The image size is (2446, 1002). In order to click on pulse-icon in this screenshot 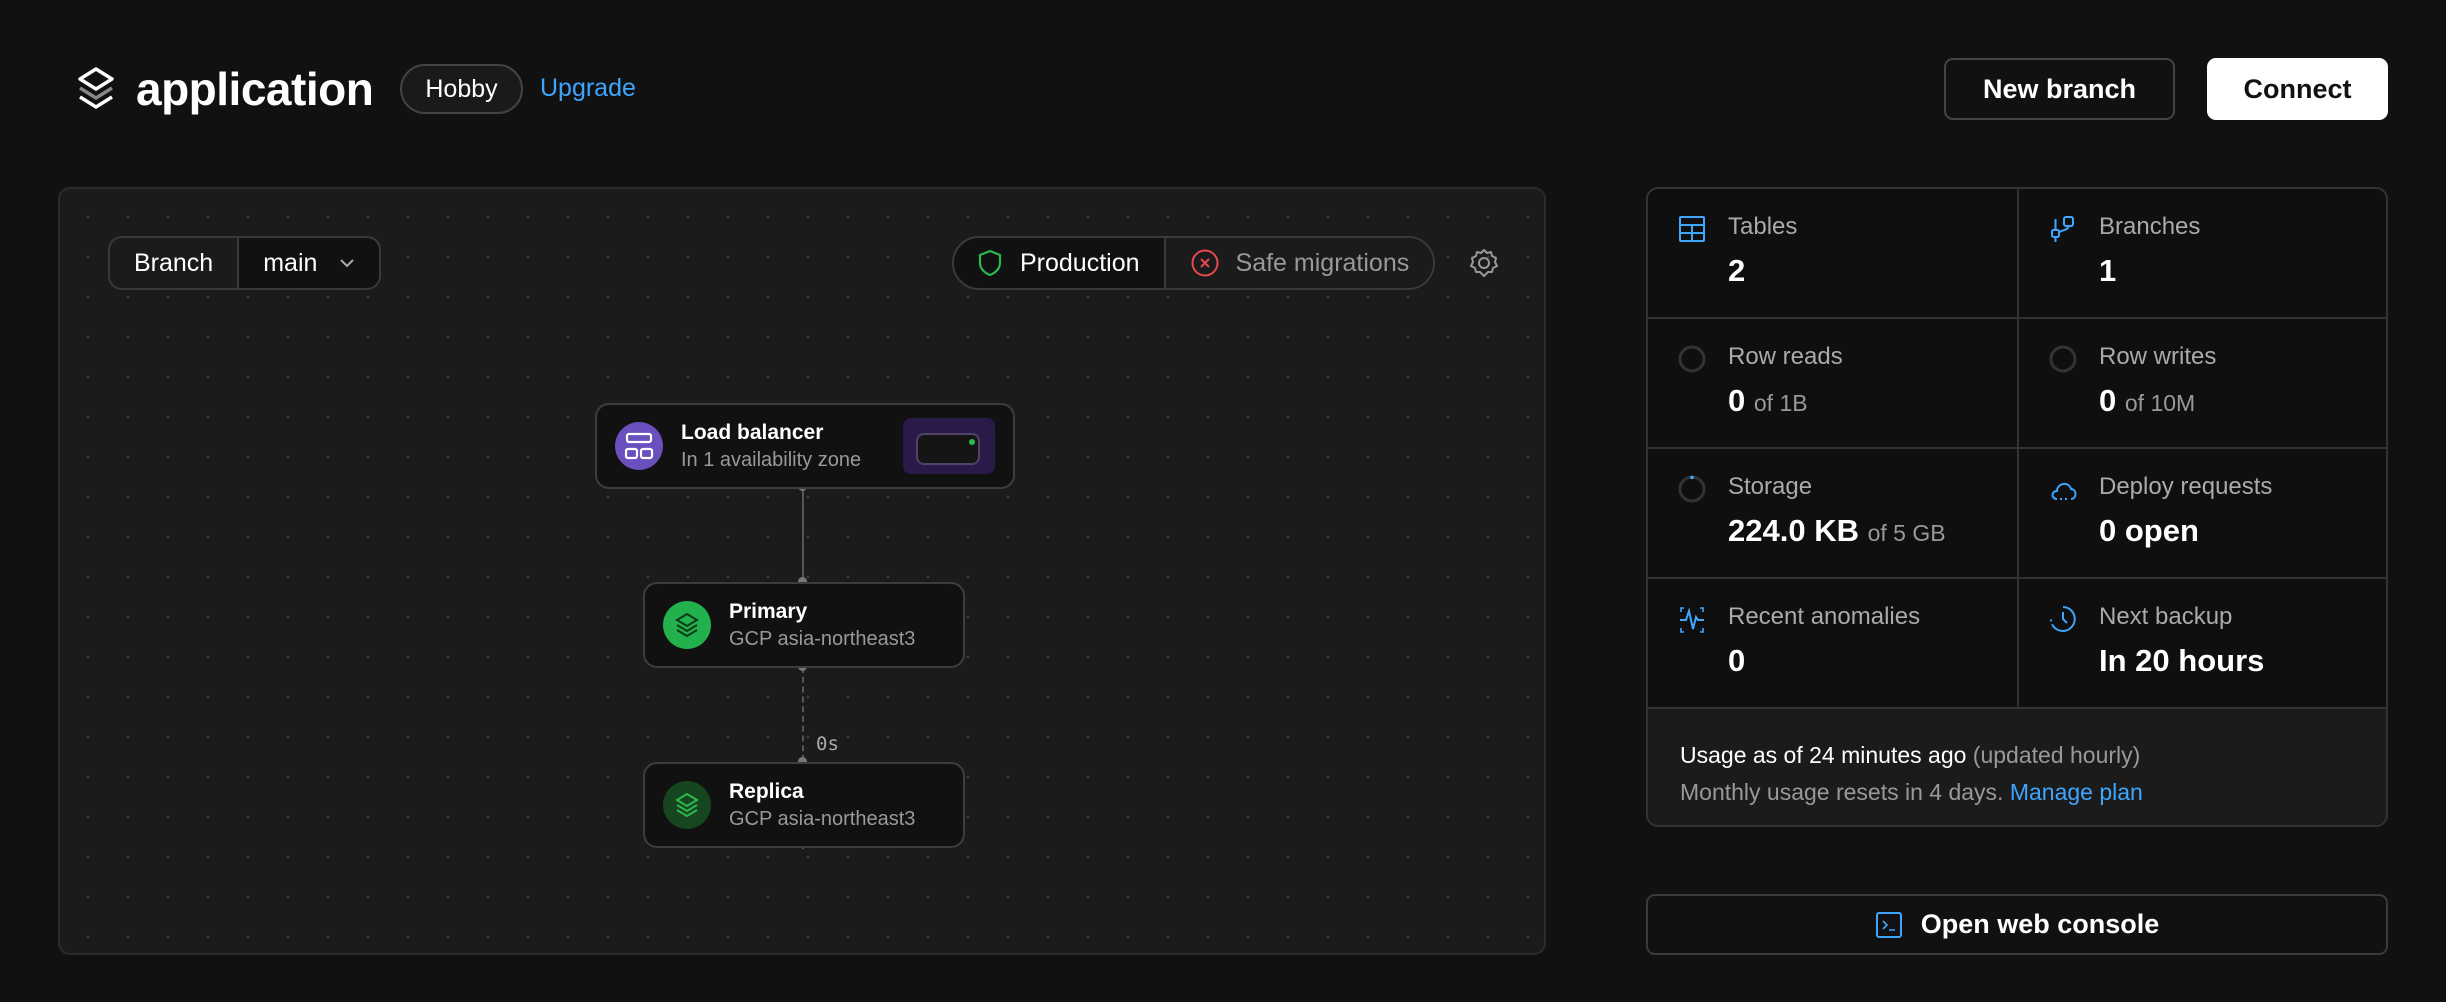, I will do `click(1692, 620)`.